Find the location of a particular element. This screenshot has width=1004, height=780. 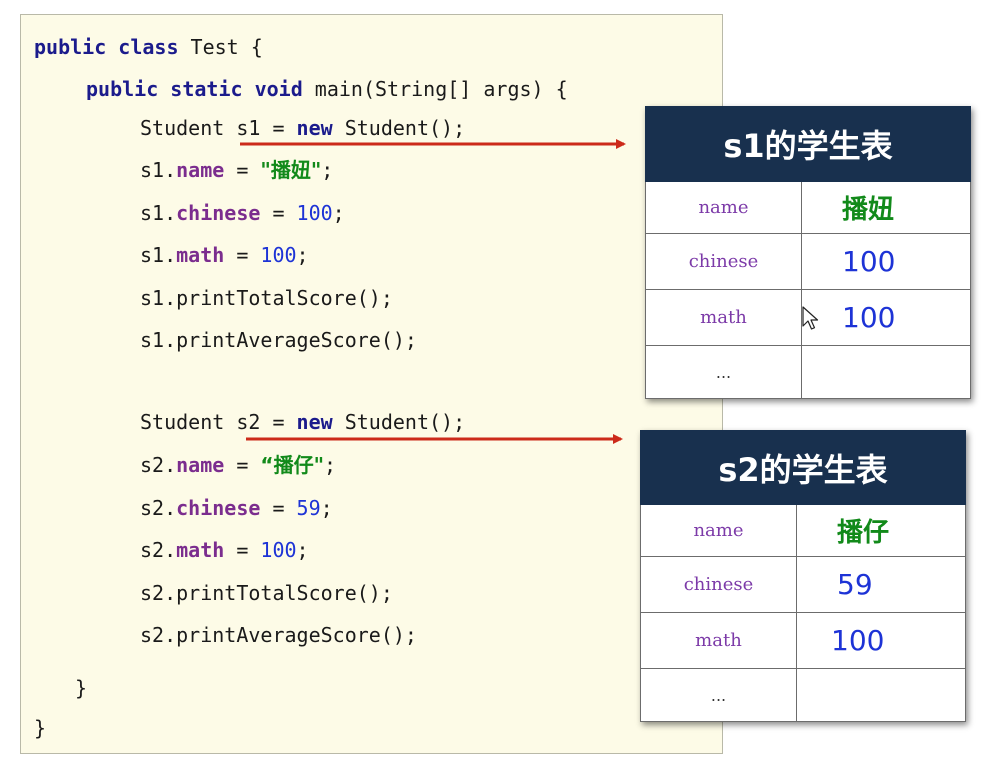

class-declaration: public class Test { is located at coordinates (148, 47).